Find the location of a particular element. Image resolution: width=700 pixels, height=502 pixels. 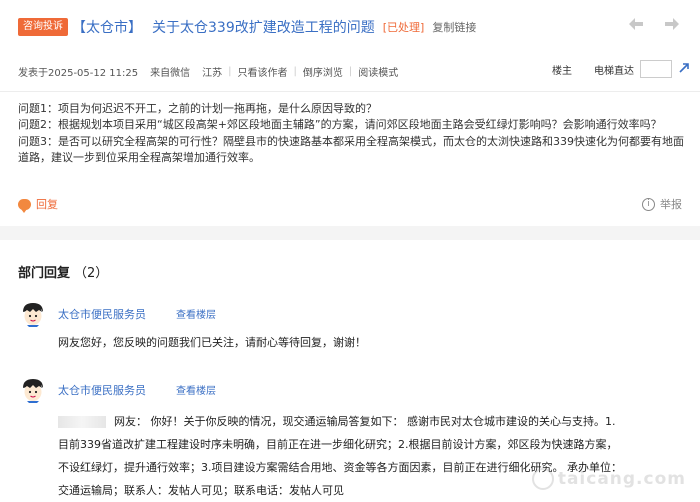

question-1: 问题1：项目为何迟迟不开工，之前的计划一拖再拖，是什么原因导致的？ is located at coordinates (197, 108).